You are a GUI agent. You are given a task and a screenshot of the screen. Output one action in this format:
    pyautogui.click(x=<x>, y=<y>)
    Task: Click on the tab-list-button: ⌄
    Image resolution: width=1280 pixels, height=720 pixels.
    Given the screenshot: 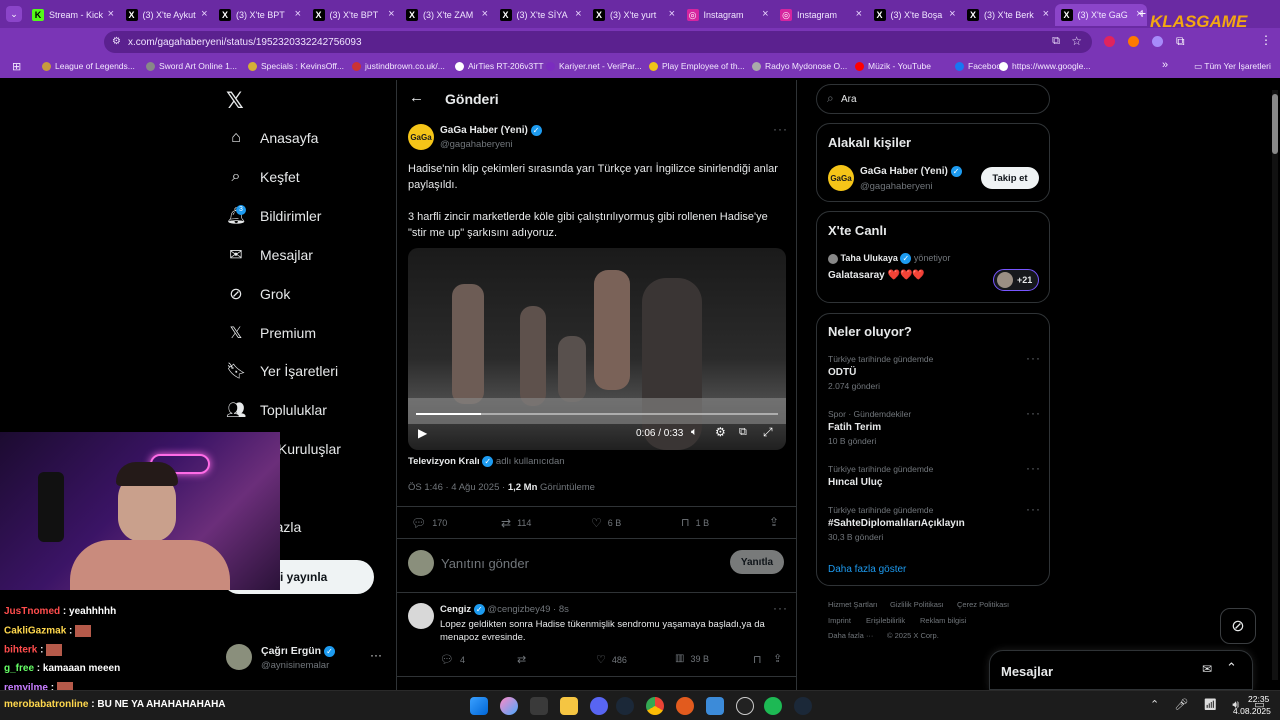 What is the action you would take?
    pyautogui.click(x=14, y=14)
    